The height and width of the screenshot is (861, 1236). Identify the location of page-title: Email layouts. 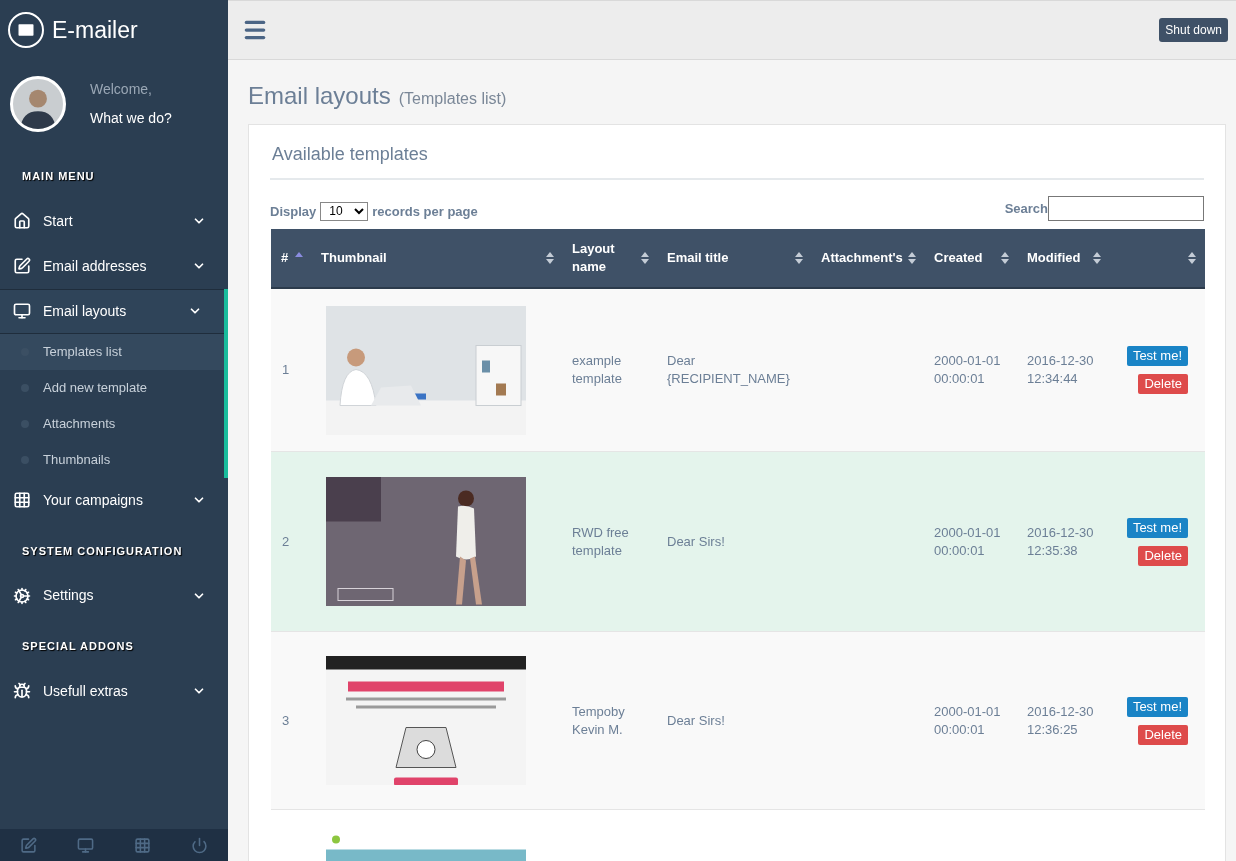
(319, 96).